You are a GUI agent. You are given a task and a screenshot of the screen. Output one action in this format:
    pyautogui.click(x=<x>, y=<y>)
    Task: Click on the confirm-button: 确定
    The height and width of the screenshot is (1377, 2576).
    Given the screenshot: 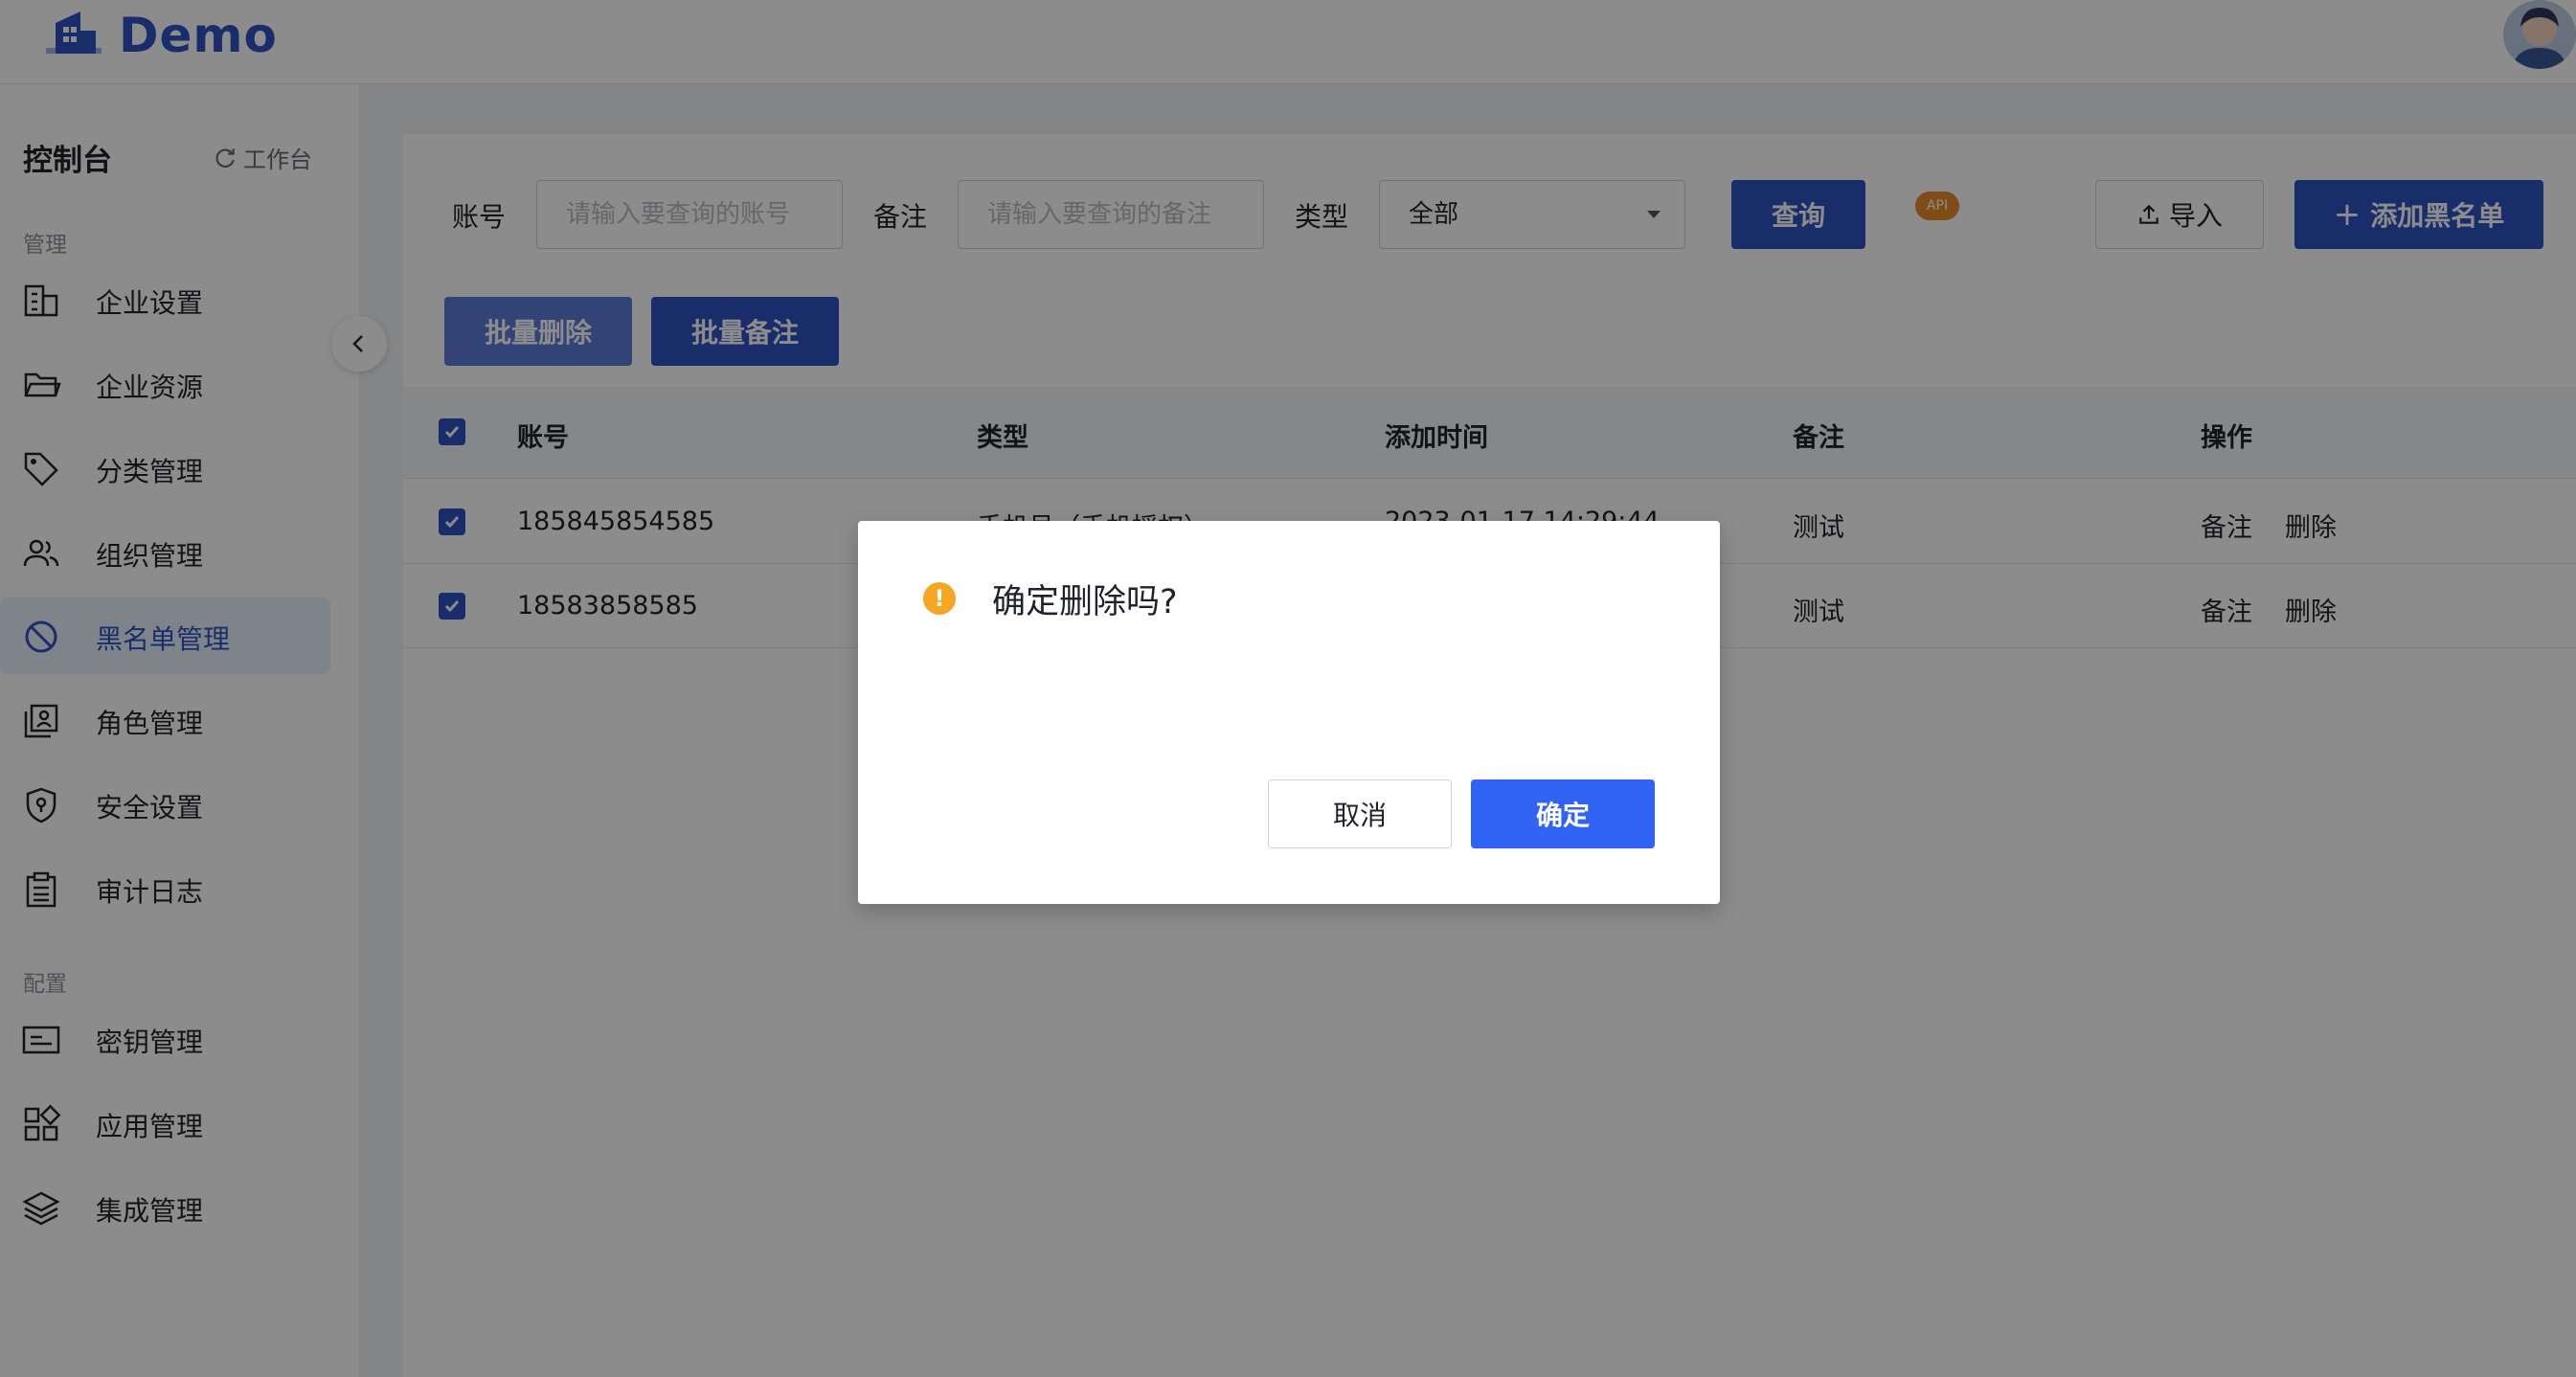 What is the action you would take?
    pyautogui.click(x=1563, y=813)
    